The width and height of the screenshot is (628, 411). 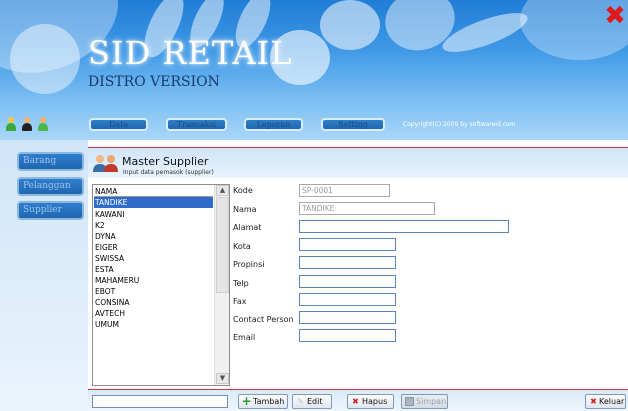 What do you see at coordinates (153, 313) in the screenshot?
I see `list-item: AVTECH` at bounding box center [153, 313].